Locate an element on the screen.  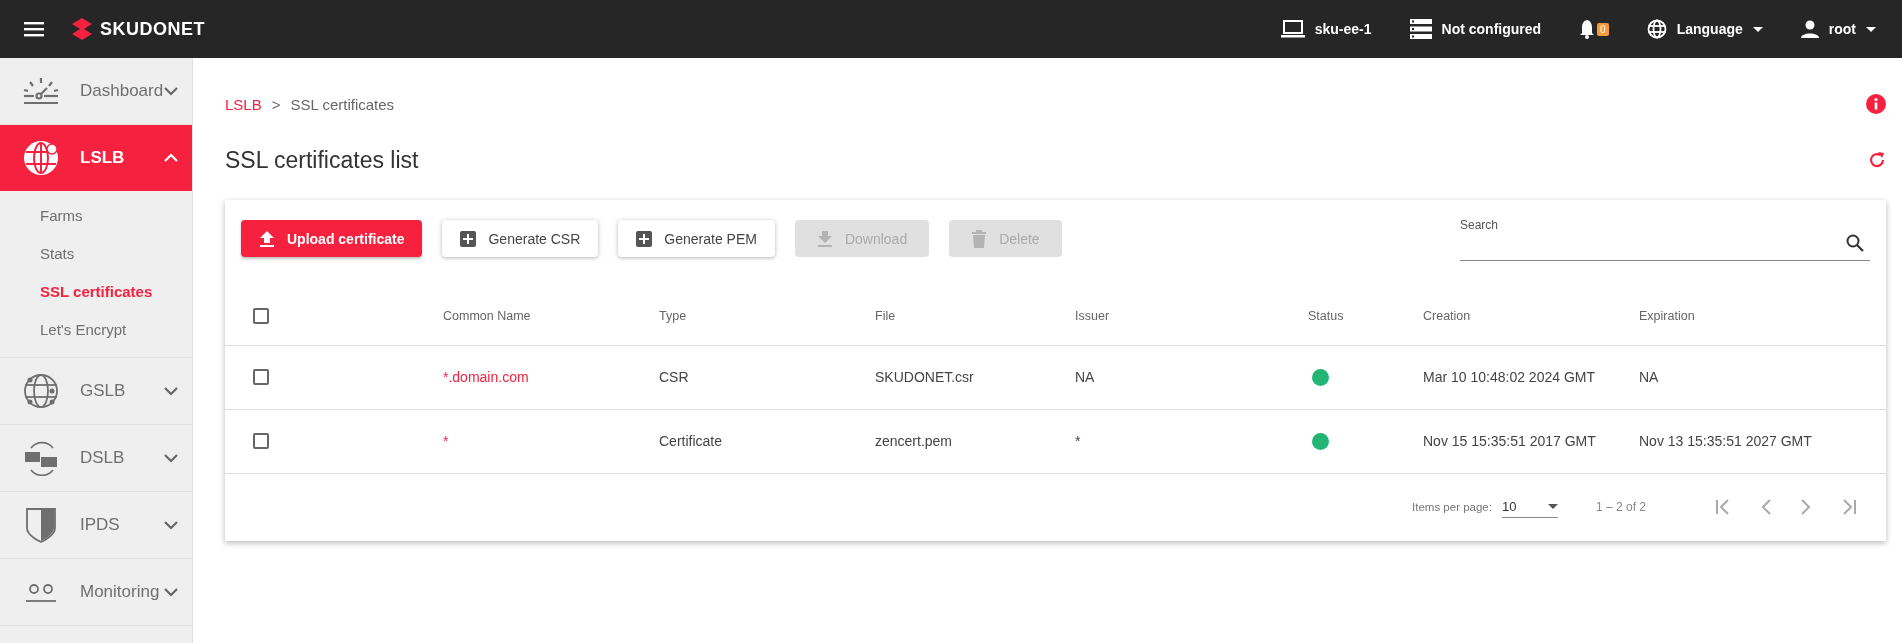
table-cell: Certificate is located at coordinates (691, 441).